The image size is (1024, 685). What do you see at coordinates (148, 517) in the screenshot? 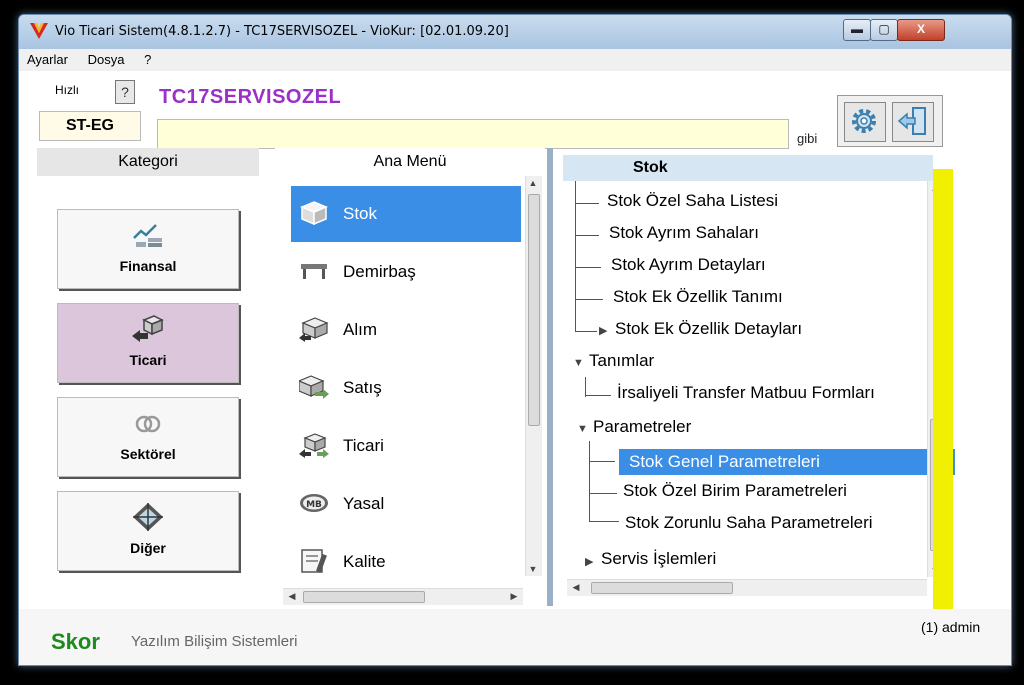
I see `diamond-icon` at bounding box center [148, 517].